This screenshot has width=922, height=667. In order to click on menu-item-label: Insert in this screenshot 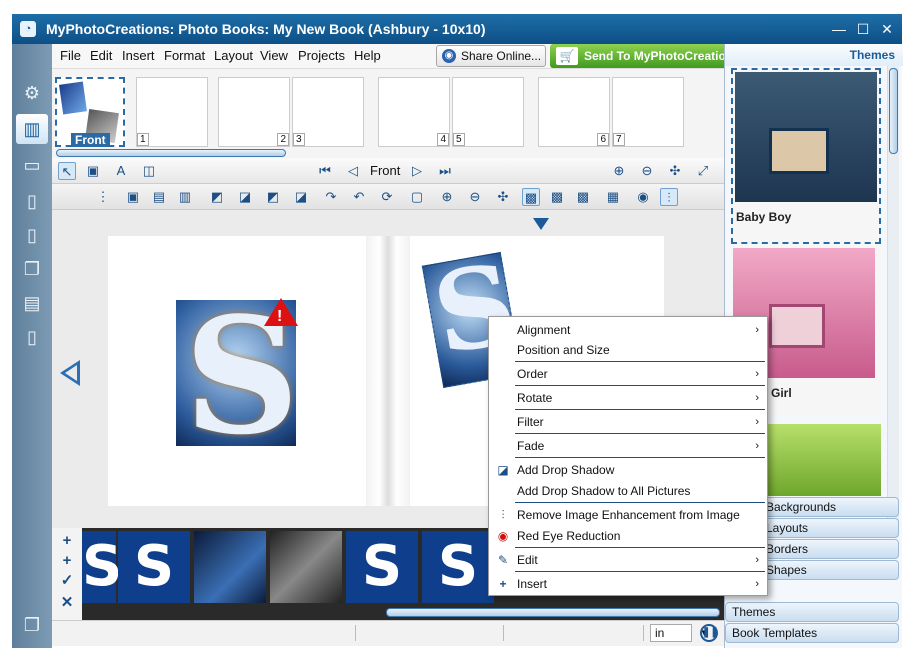, I will do `click(532, 584)`.